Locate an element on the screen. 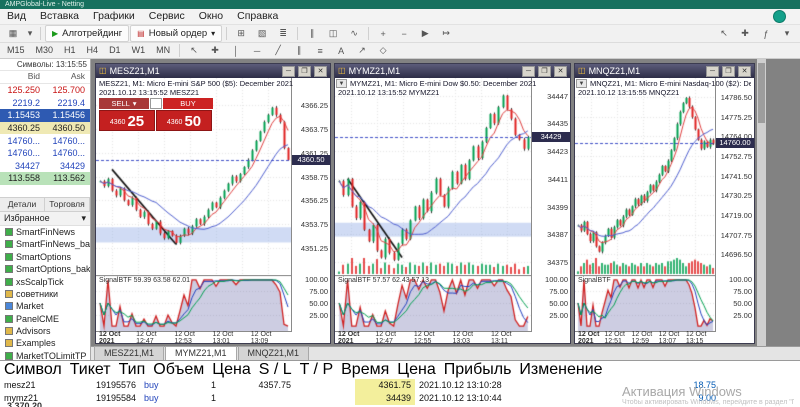 Image resolution: width=800 pixels, height=407 pixels. sell-price-box: 4360 25 is located at coordinates (127, 120).